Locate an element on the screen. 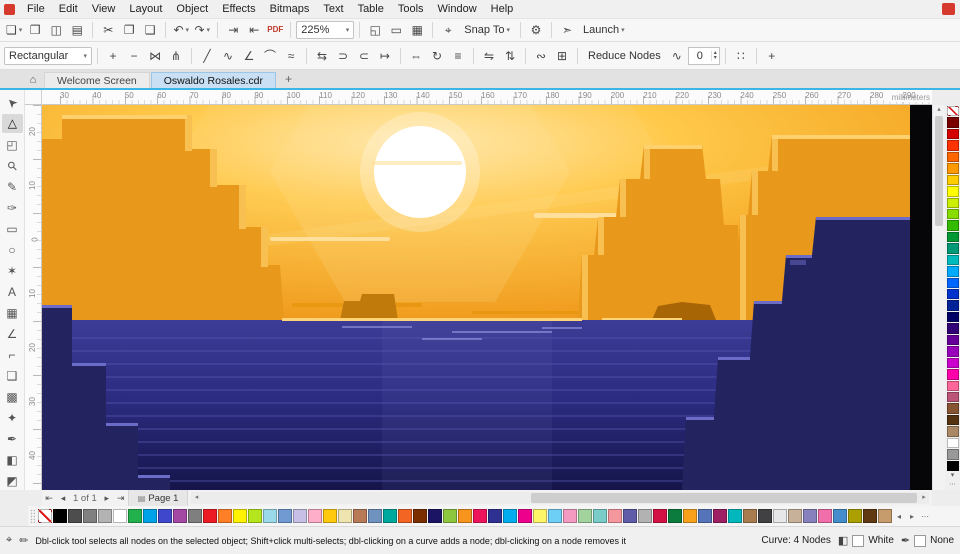  snap-to-dropdown: Snap To ▾ is located at coordinates (487, 30).